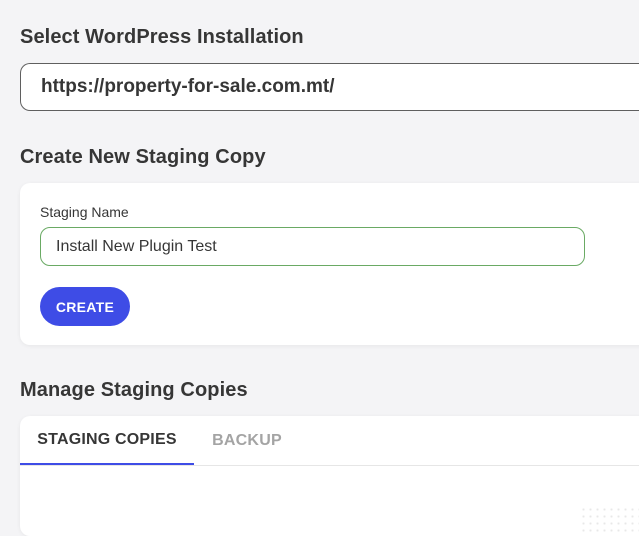 Image resolution: width=639 pixels, height=536 pixels. What do you see at coordinates (329, 441) in the screenshot?
I see `staging-tabs: STAGING COPIES BACKUP` at bounding box center [329, 441].